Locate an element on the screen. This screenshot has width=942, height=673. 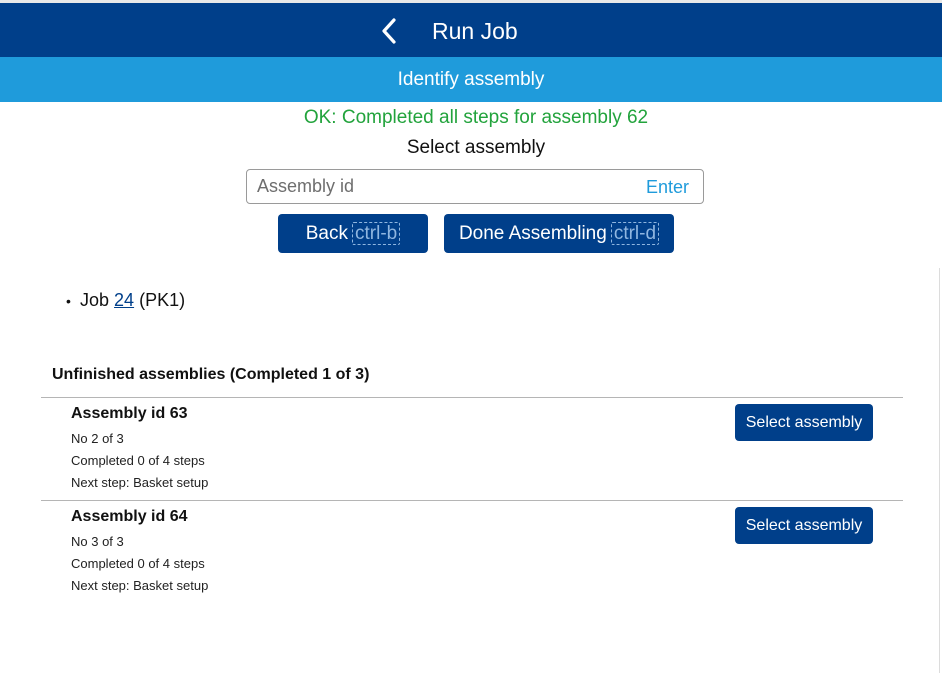
chevron-left-icon is located at coordinates (390, 31).